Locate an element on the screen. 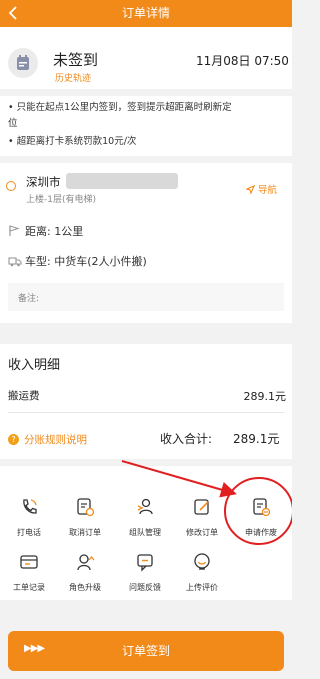 The image size is (320, 679). void-request-icon is located at coordinates (262, 507).